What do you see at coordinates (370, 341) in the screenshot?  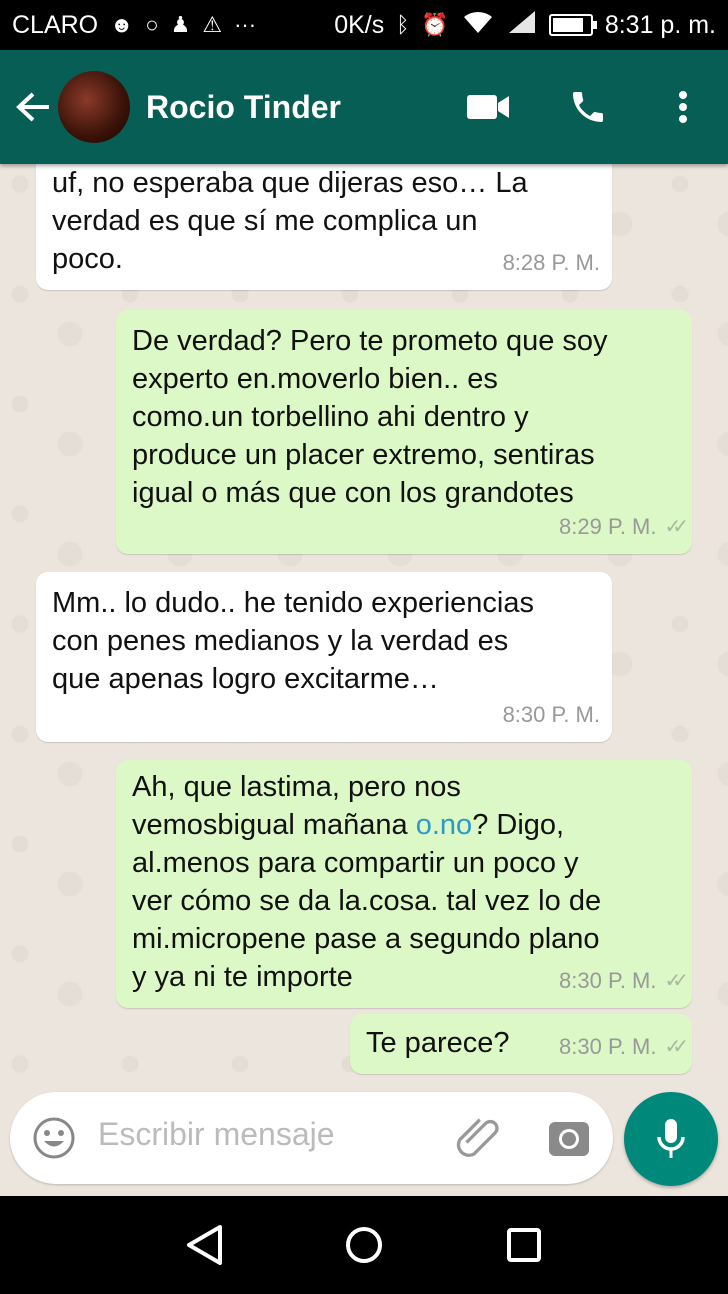 I see `message-line: De verdad? Pero te prometo que soy` at bounding box center [370, 341].